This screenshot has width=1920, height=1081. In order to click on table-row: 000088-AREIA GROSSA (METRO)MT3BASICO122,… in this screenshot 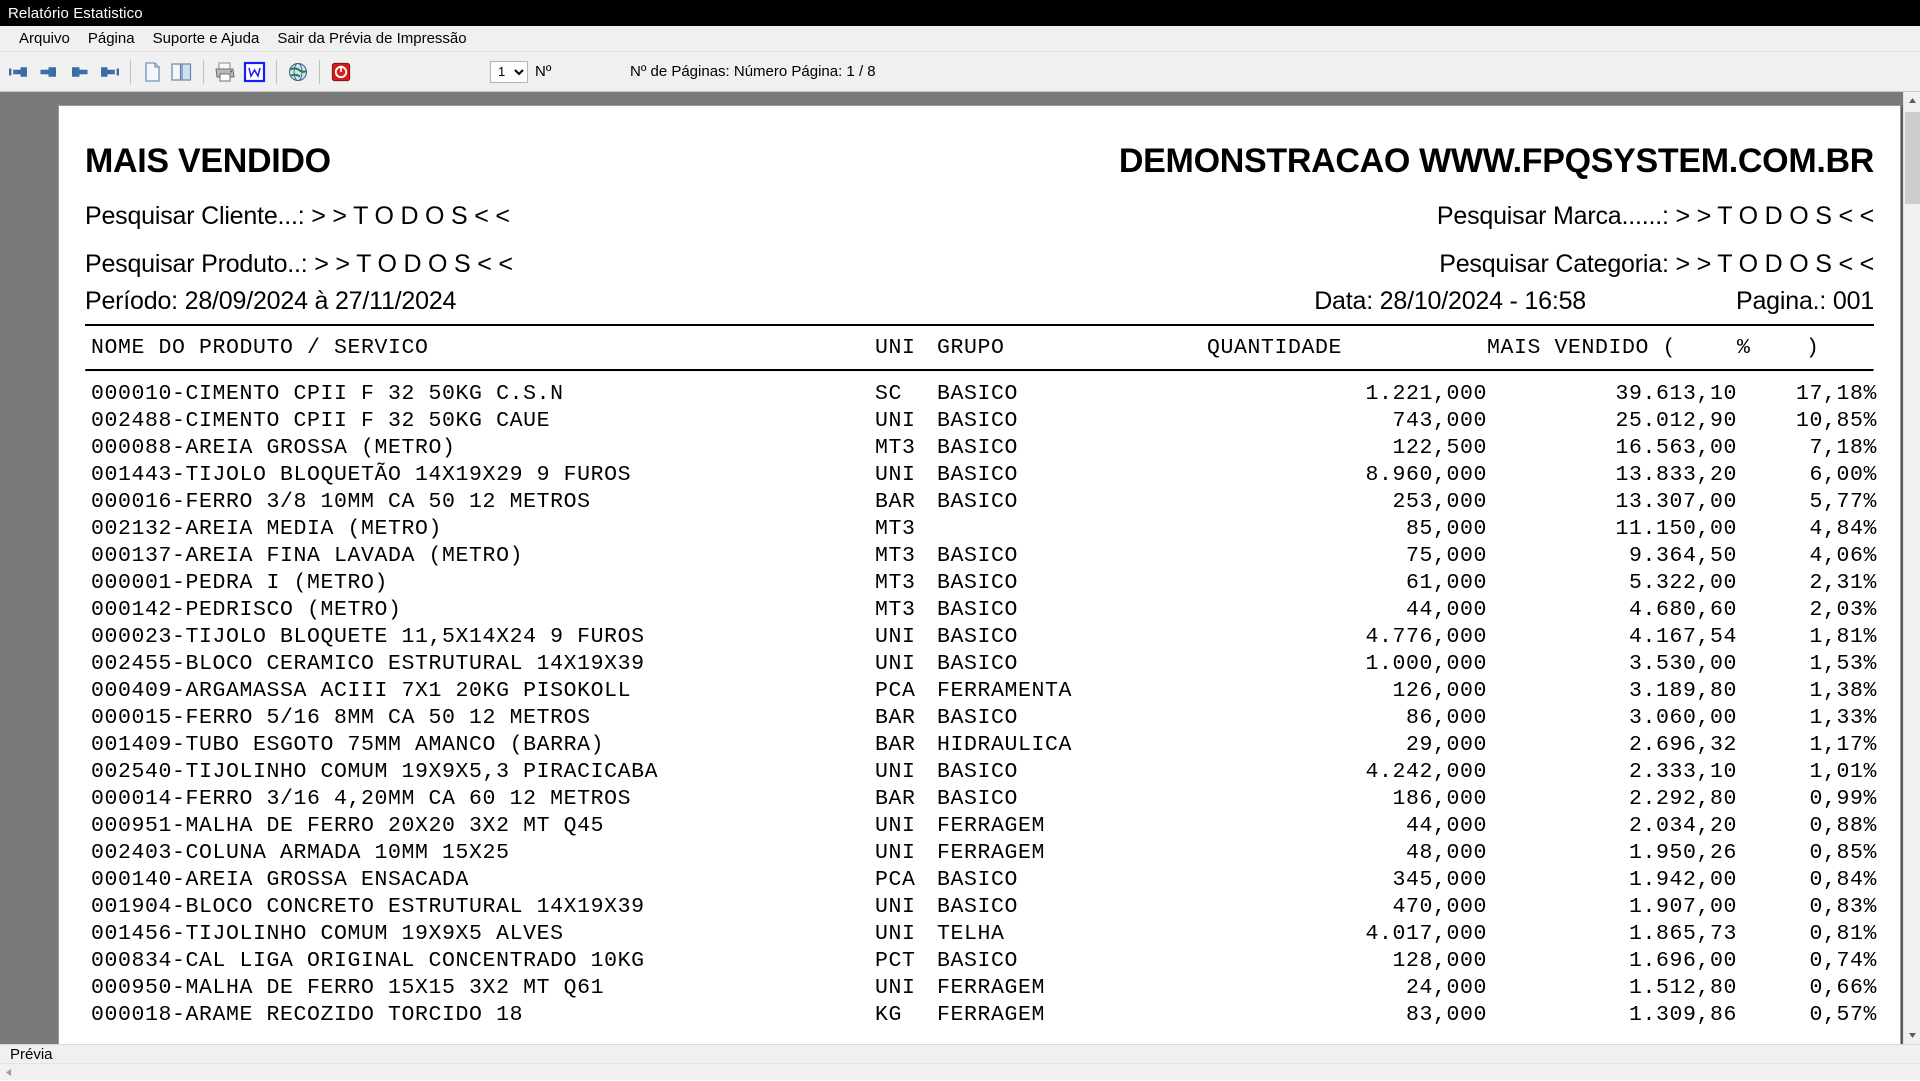, I will do `click(986, 447)`.